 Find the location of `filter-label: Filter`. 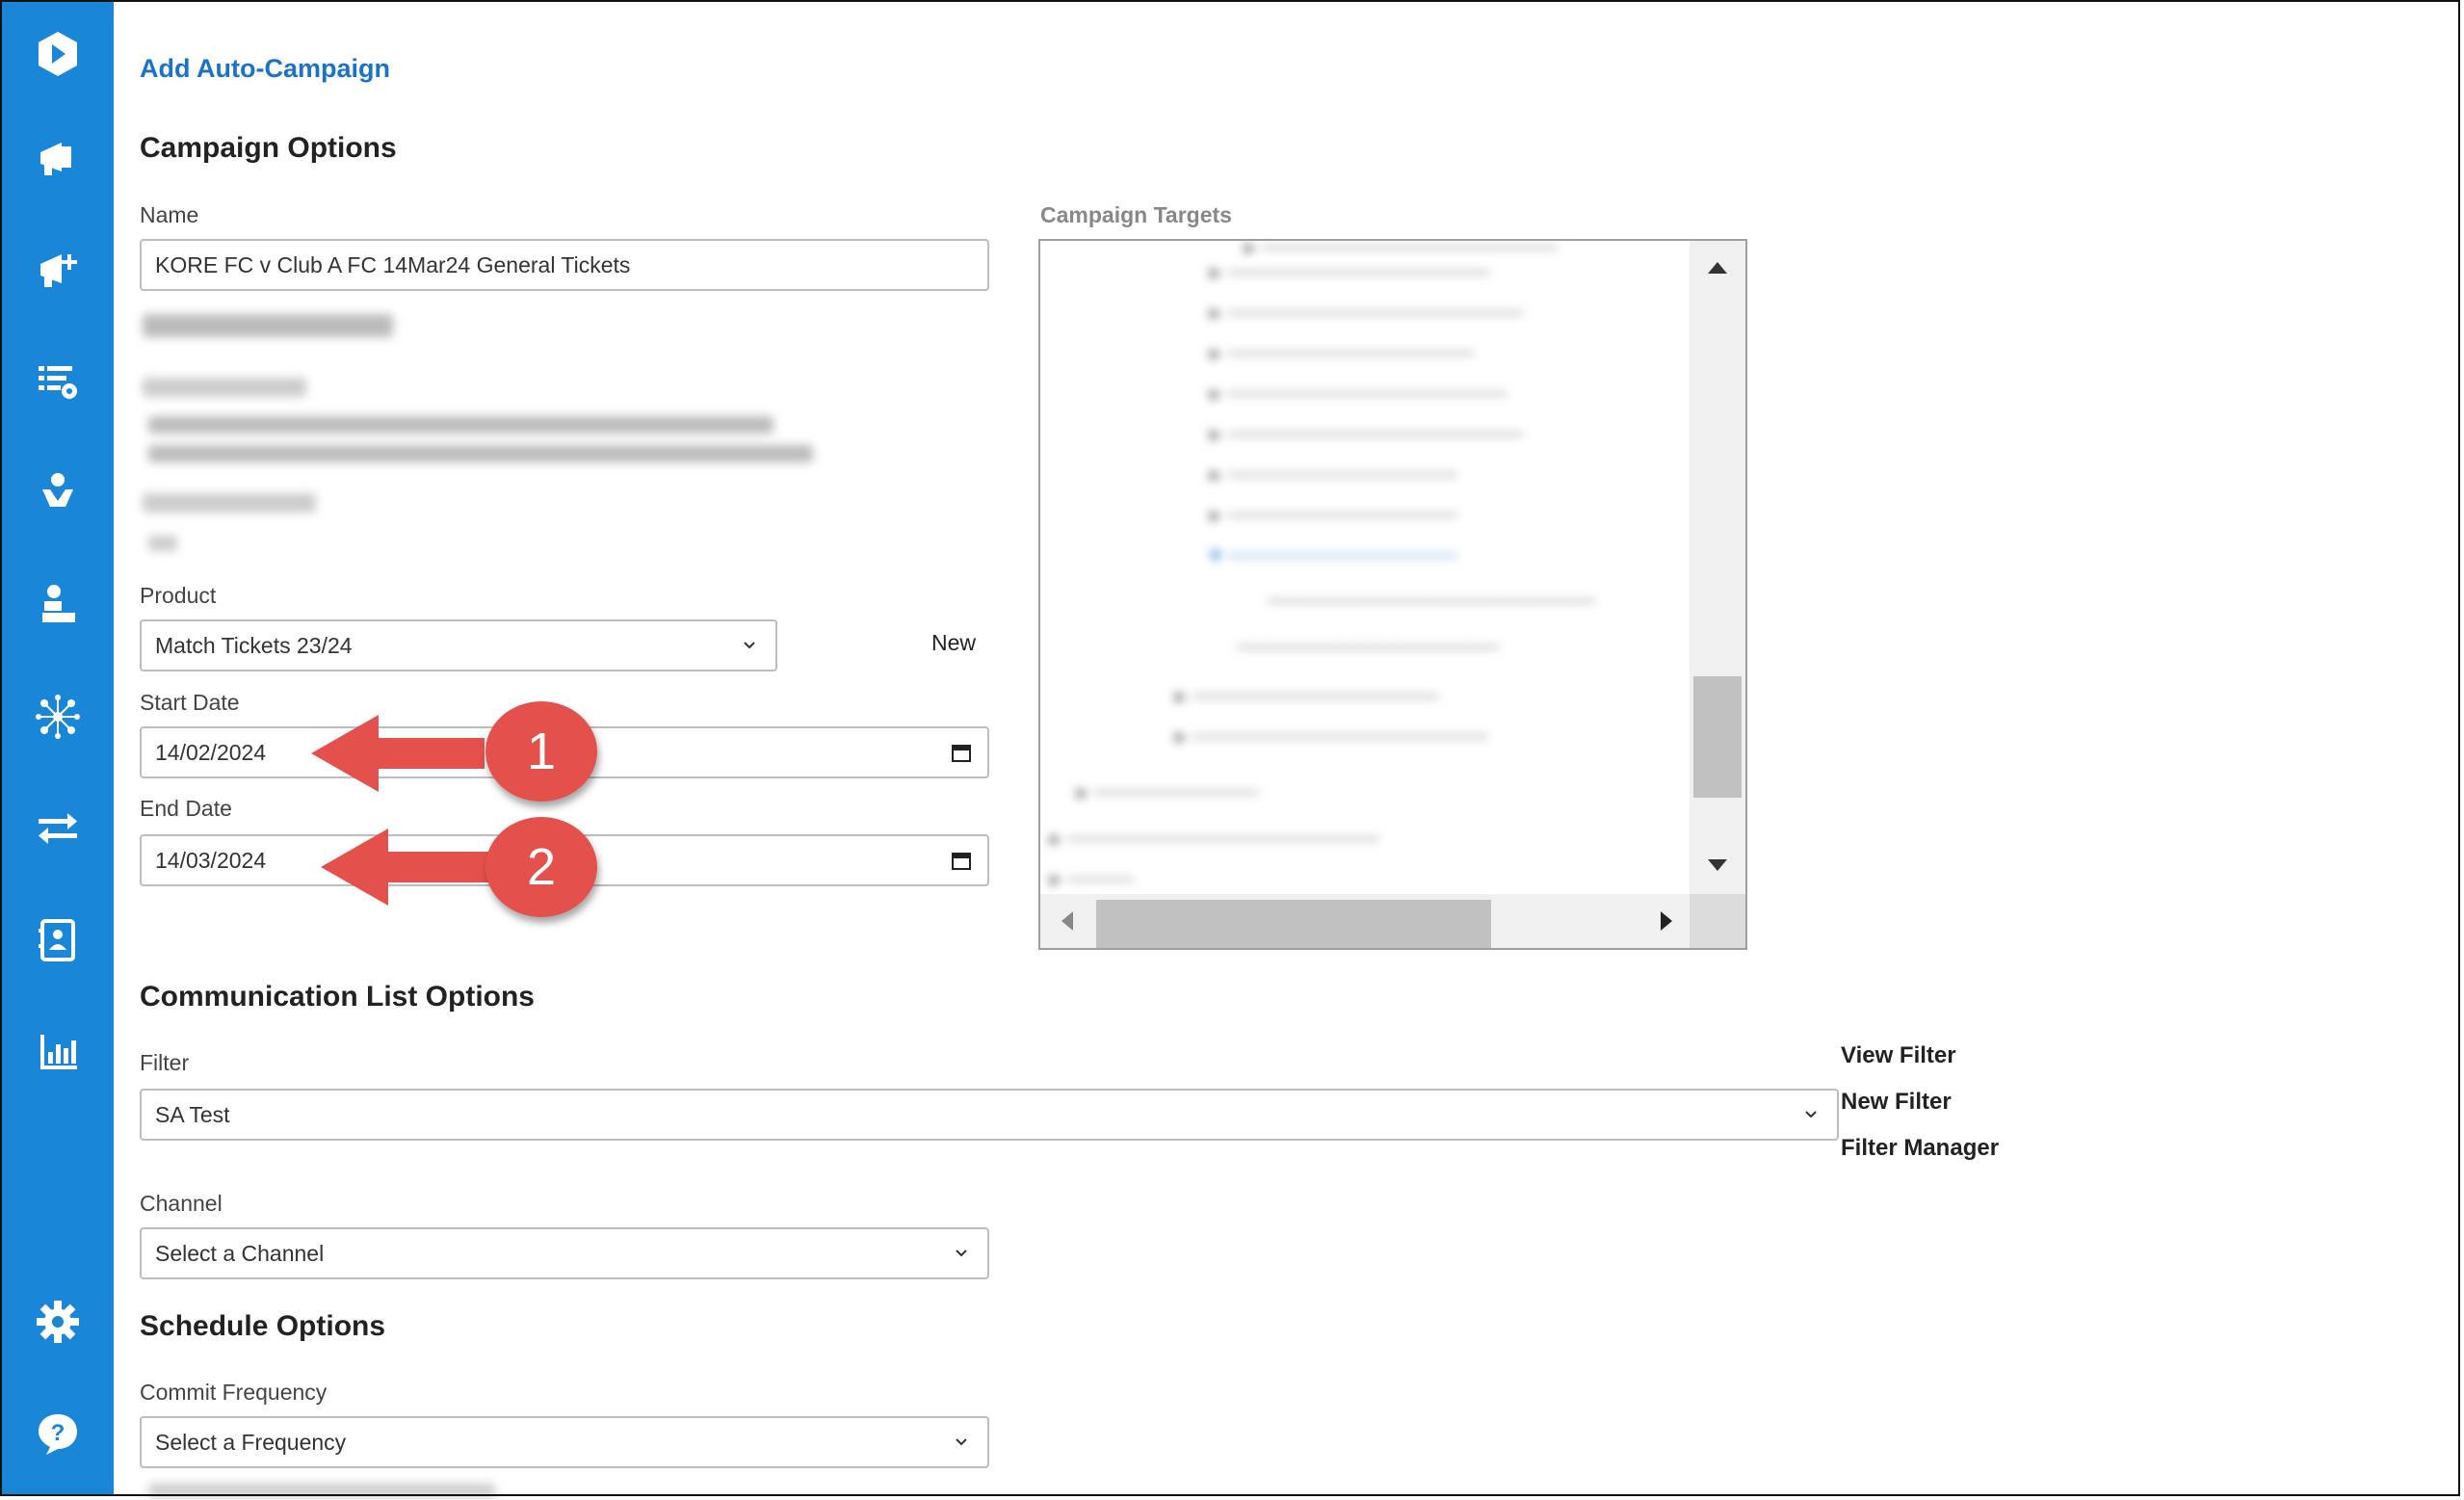

filter-label: Filter is located at coordinates (165, 1062).